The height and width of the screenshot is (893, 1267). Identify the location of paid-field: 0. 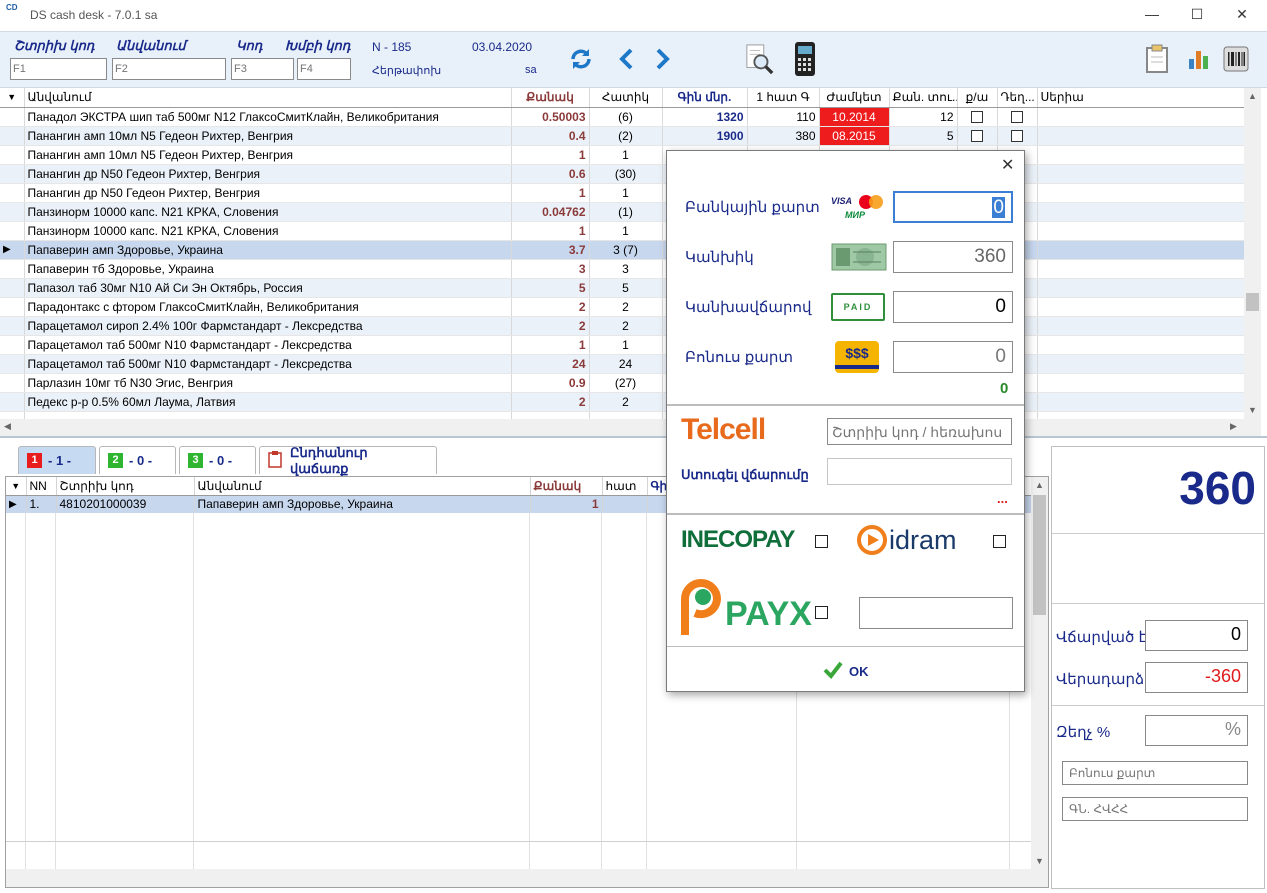
(1196, 635).